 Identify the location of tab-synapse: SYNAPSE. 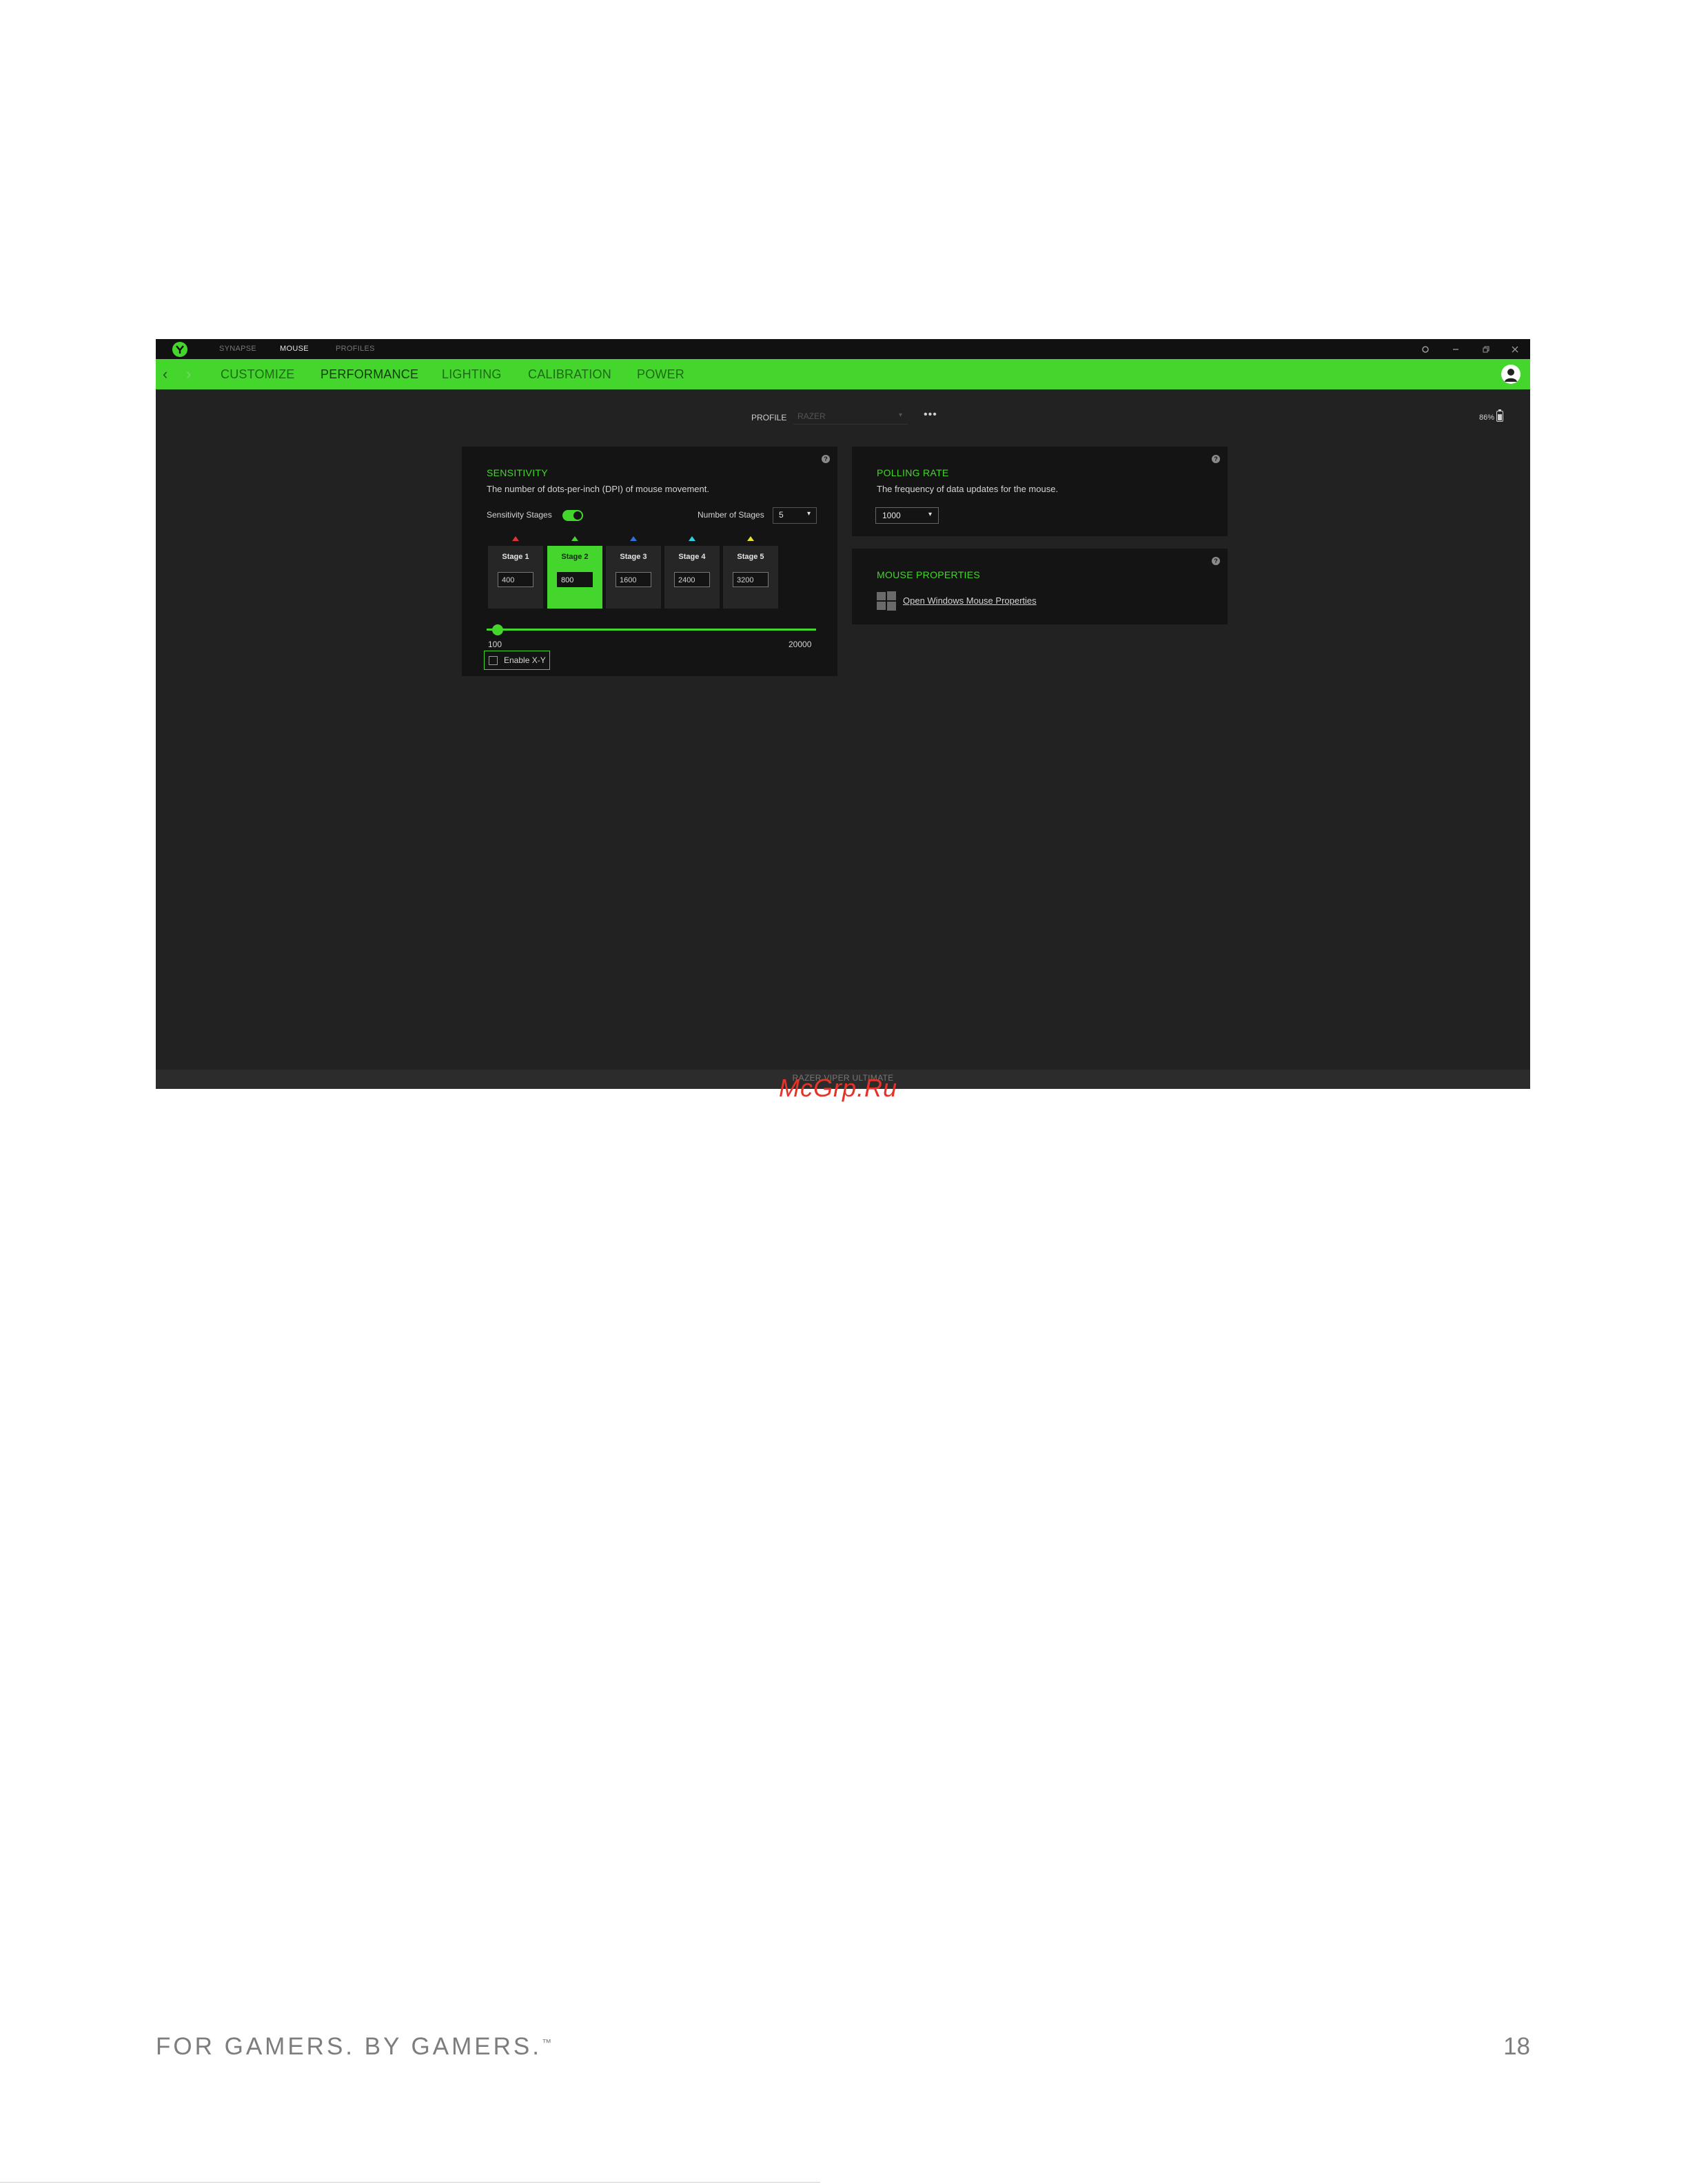
(237, 349).